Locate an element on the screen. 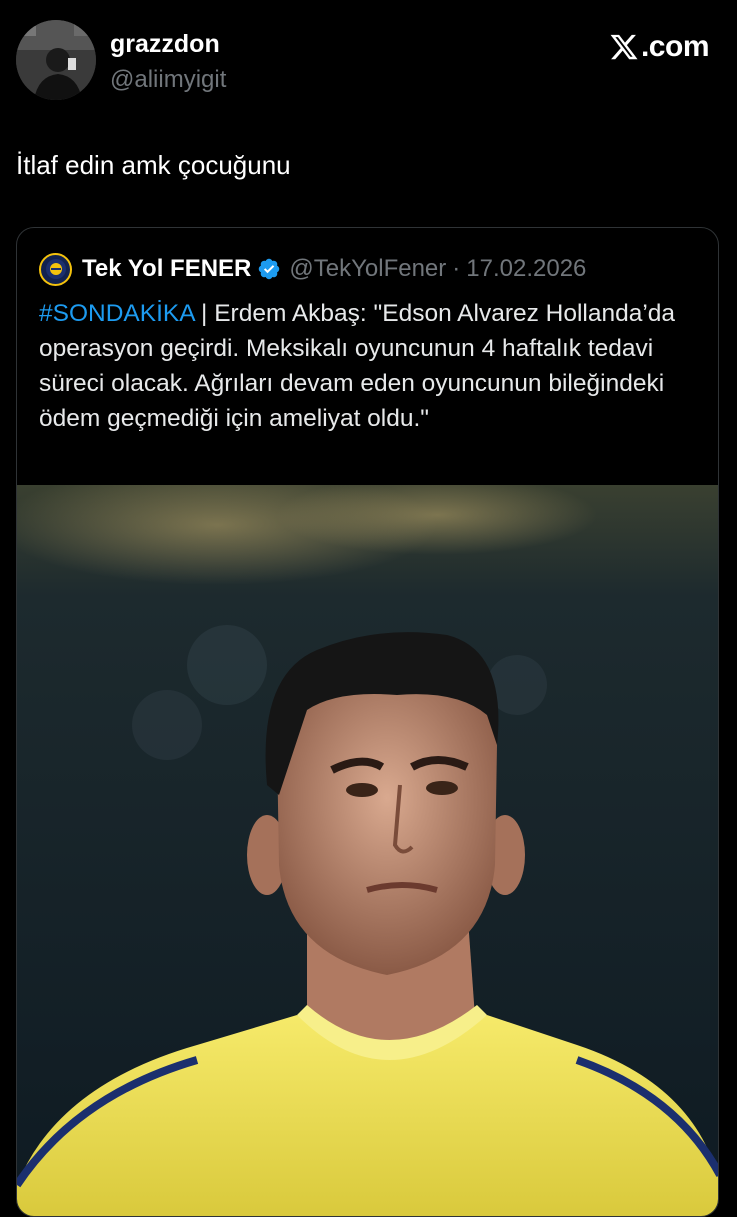 The height and width of the screenshot is (1217, 737). club-crest-icon is located at coordinates (55, 269).